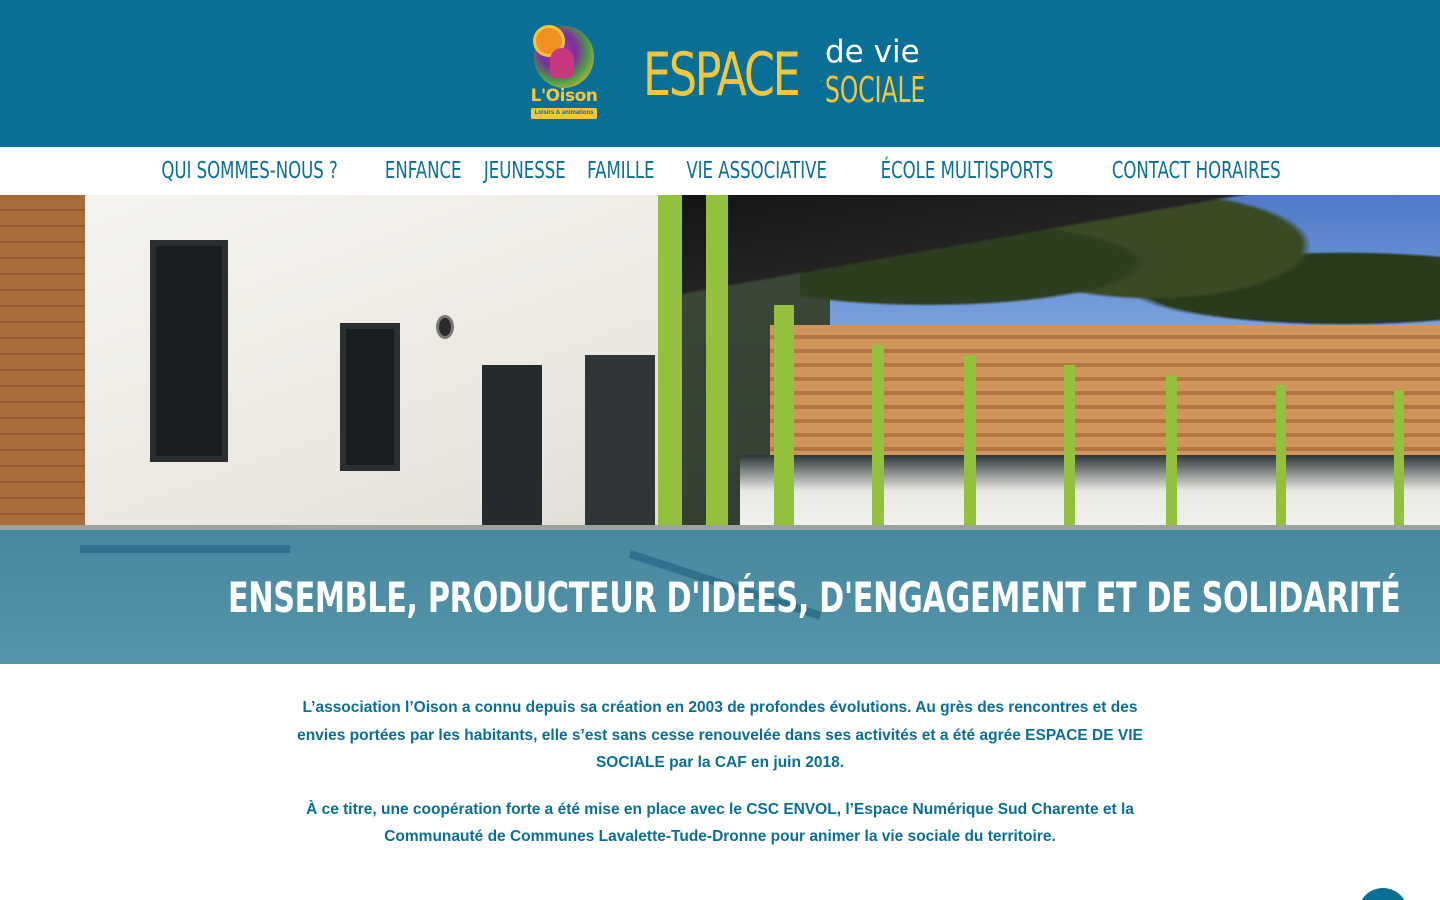  I want to click on nav-item-jeunesse: JEUNESSE, so click(525, 171).